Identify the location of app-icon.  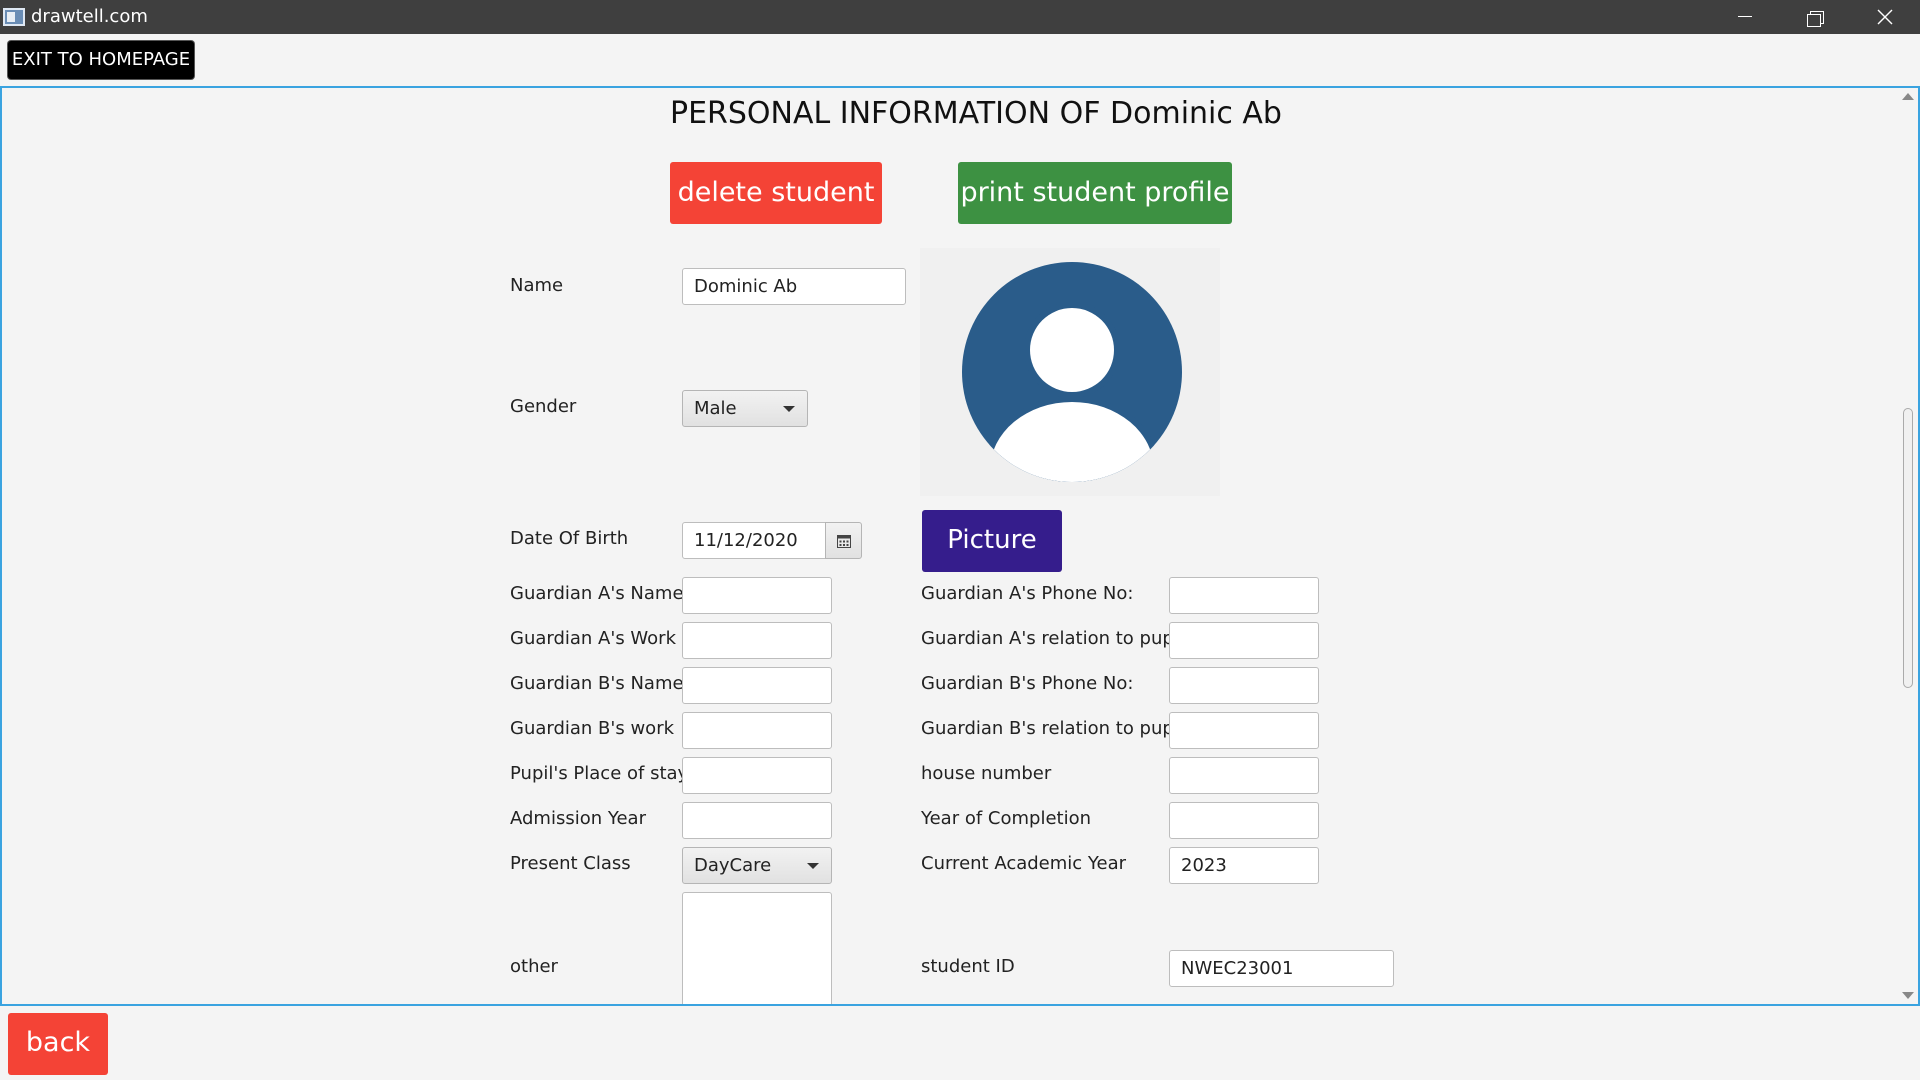
(14, 17).